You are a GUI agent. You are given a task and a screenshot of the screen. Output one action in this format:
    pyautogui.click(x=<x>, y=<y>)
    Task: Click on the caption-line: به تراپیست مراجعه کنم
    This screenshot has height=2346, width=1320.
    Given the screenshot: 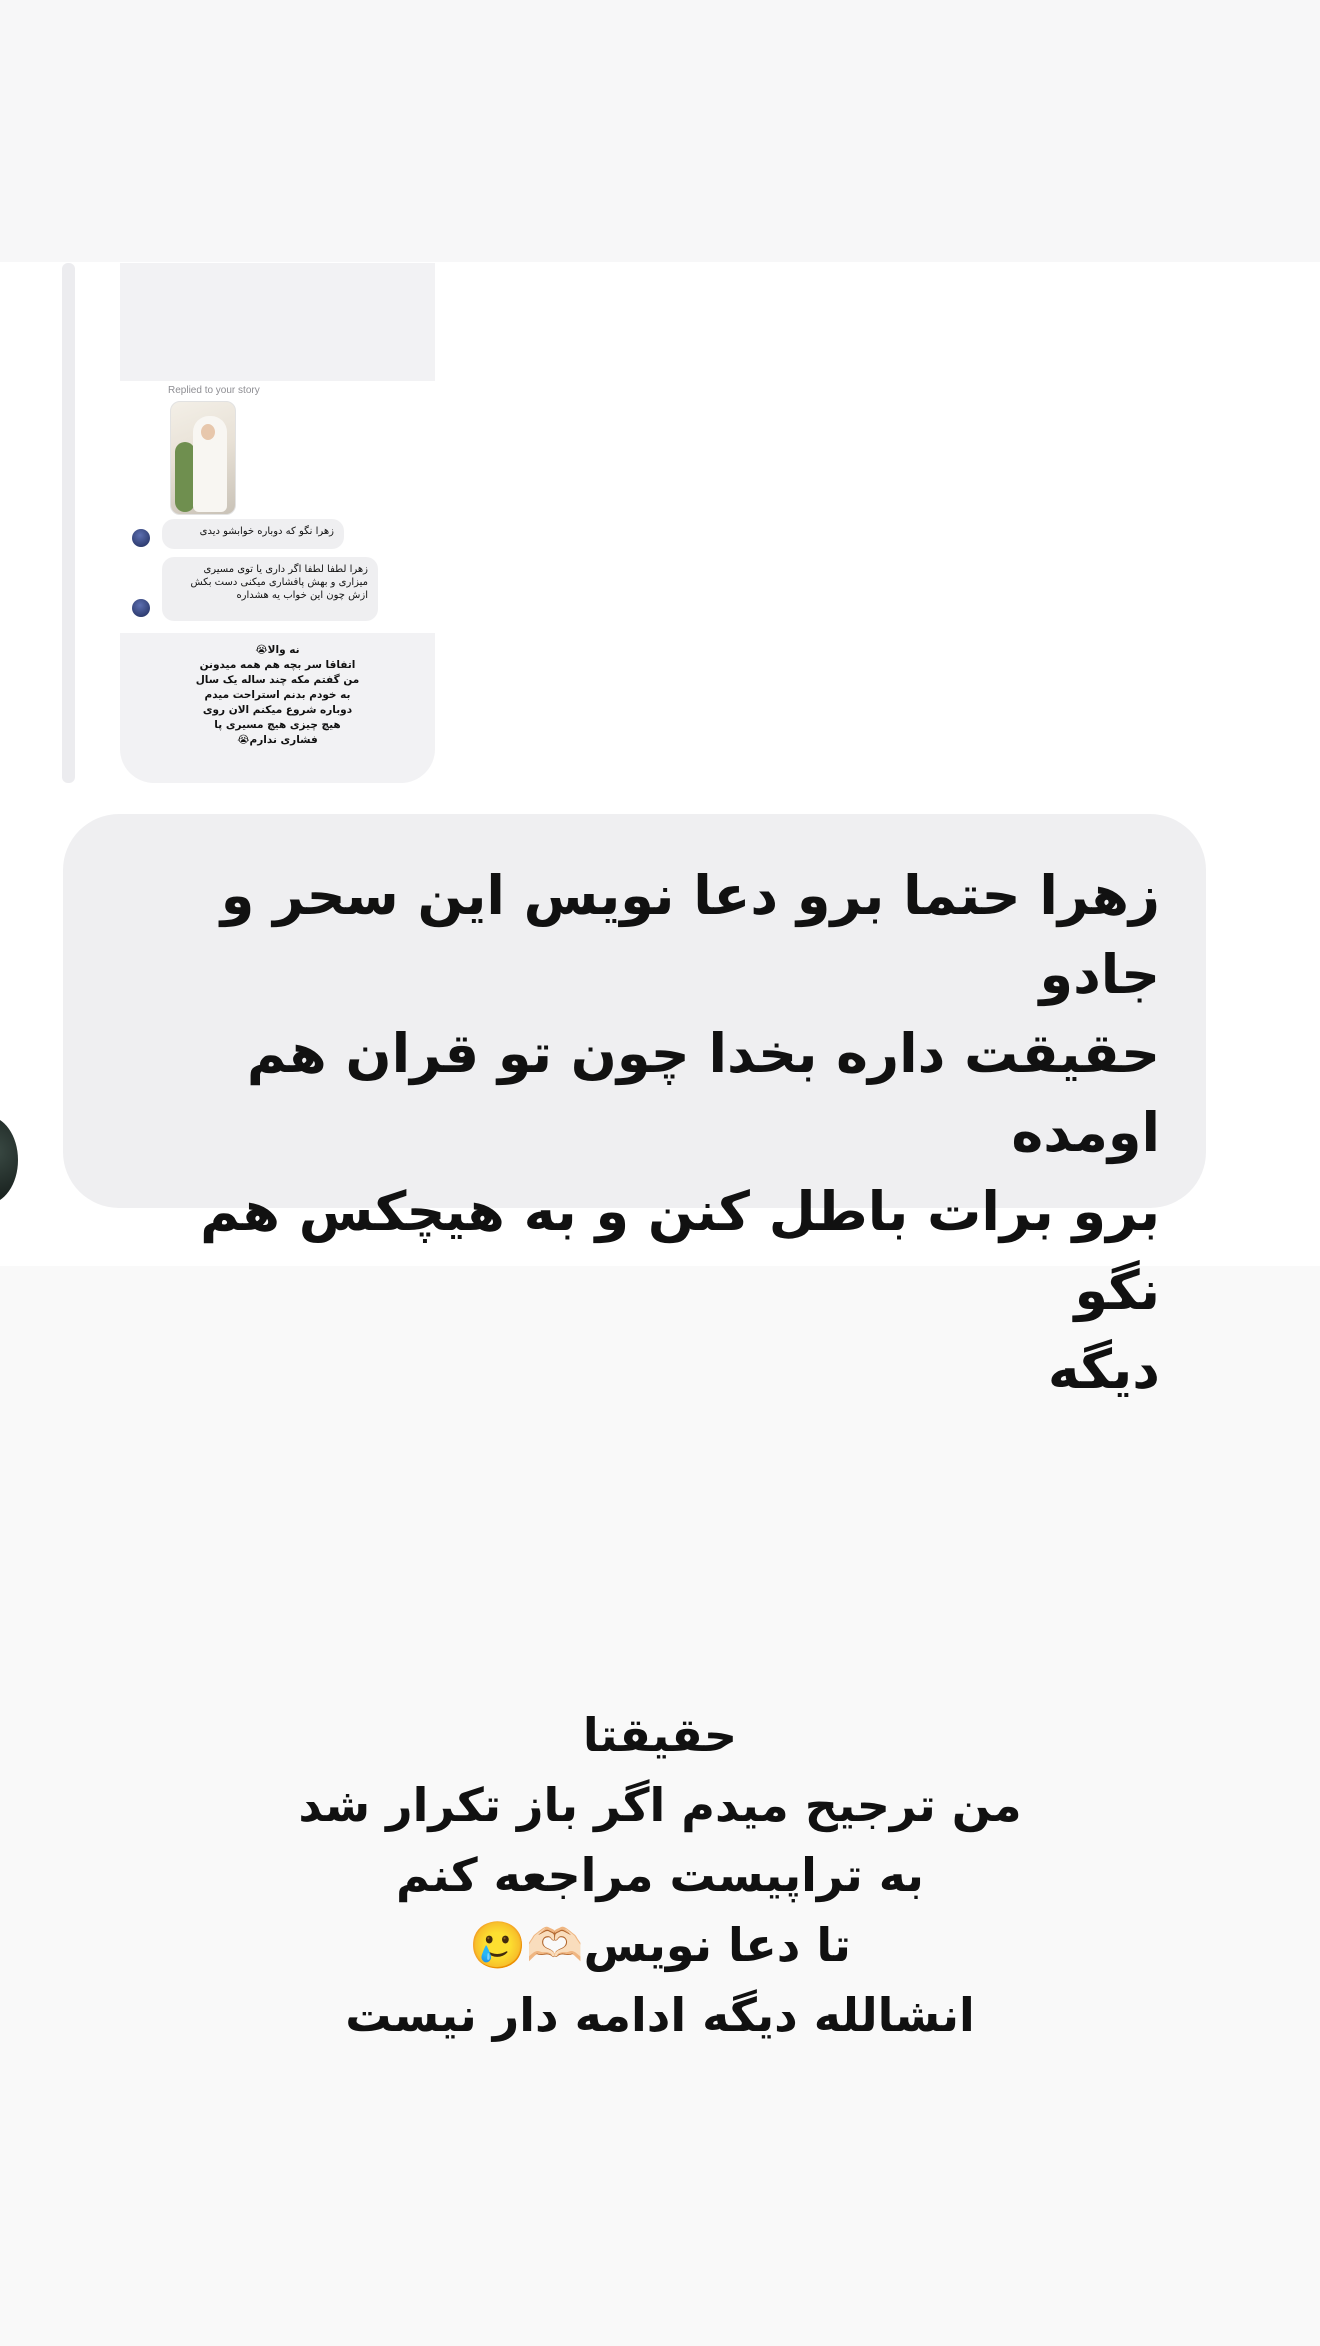 What is the action you would take?
    pyautogui.click(x=660, y=1875)
    